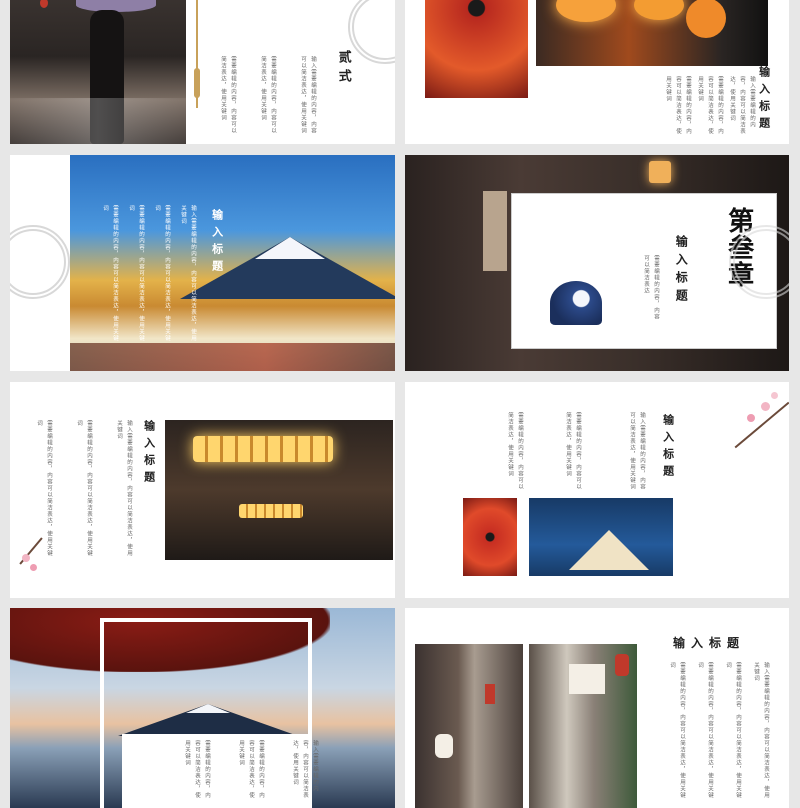 The width and height of the screenshot is (800, 808). What do you see at coordinates (668, 448) in the screenshot?
I see `slide-6-heading: 输入标题` at bounding box center [668, 448].